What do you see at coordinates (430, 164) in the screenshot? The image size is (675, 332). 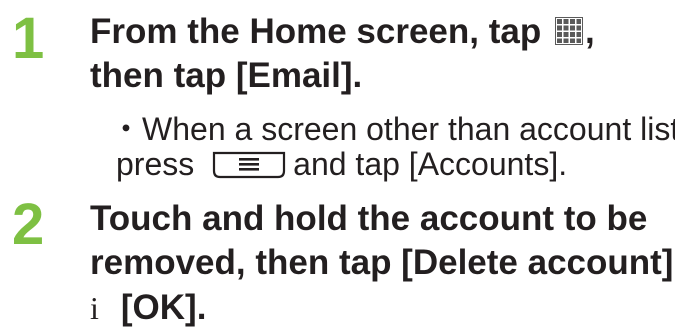 I see `note-text-accounts: and tap [Accounts].` at bounding box center [430, 164].